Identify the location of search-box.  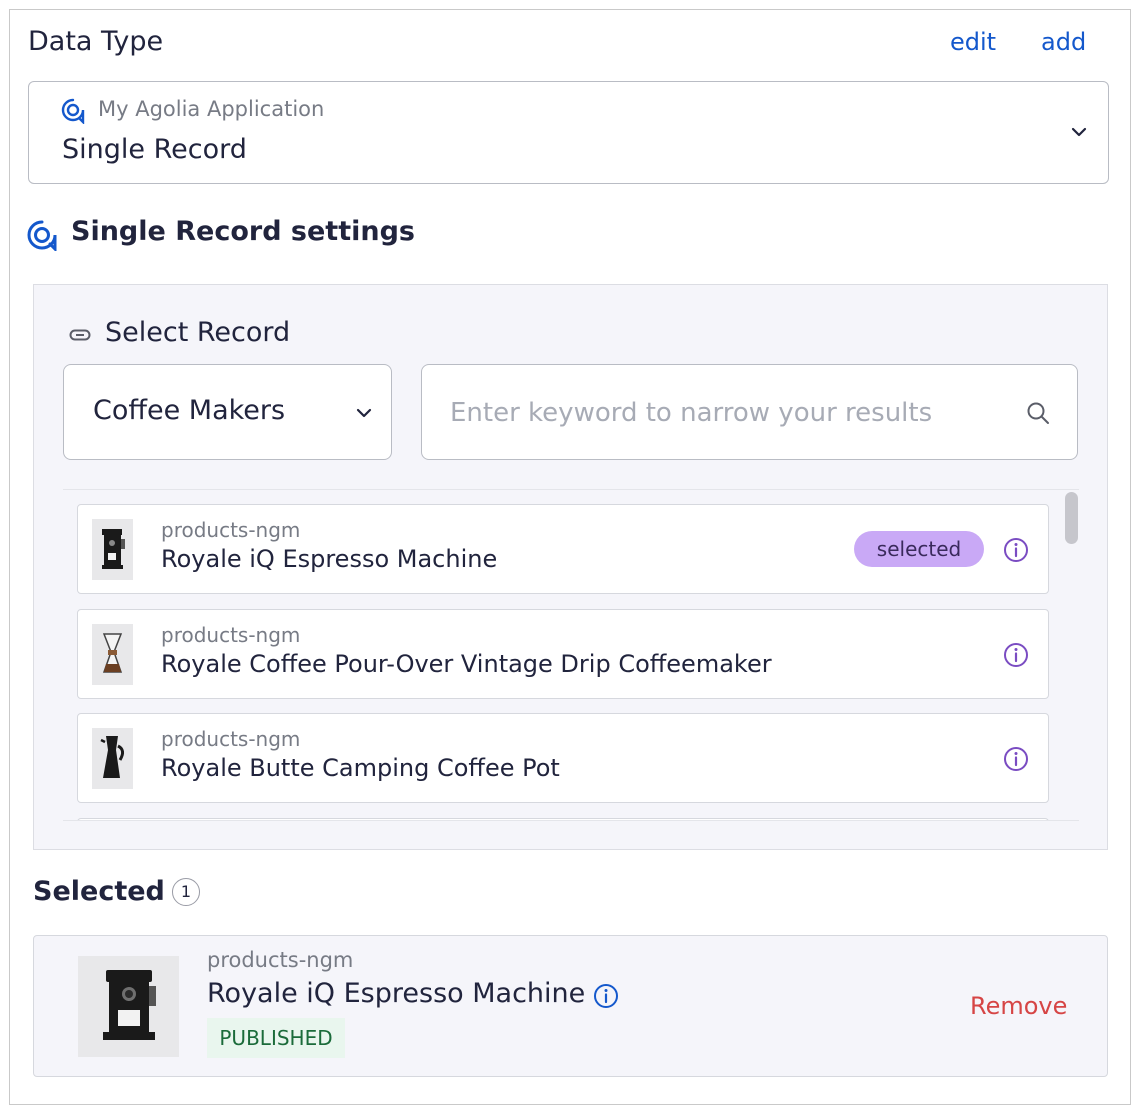
(749, 412).